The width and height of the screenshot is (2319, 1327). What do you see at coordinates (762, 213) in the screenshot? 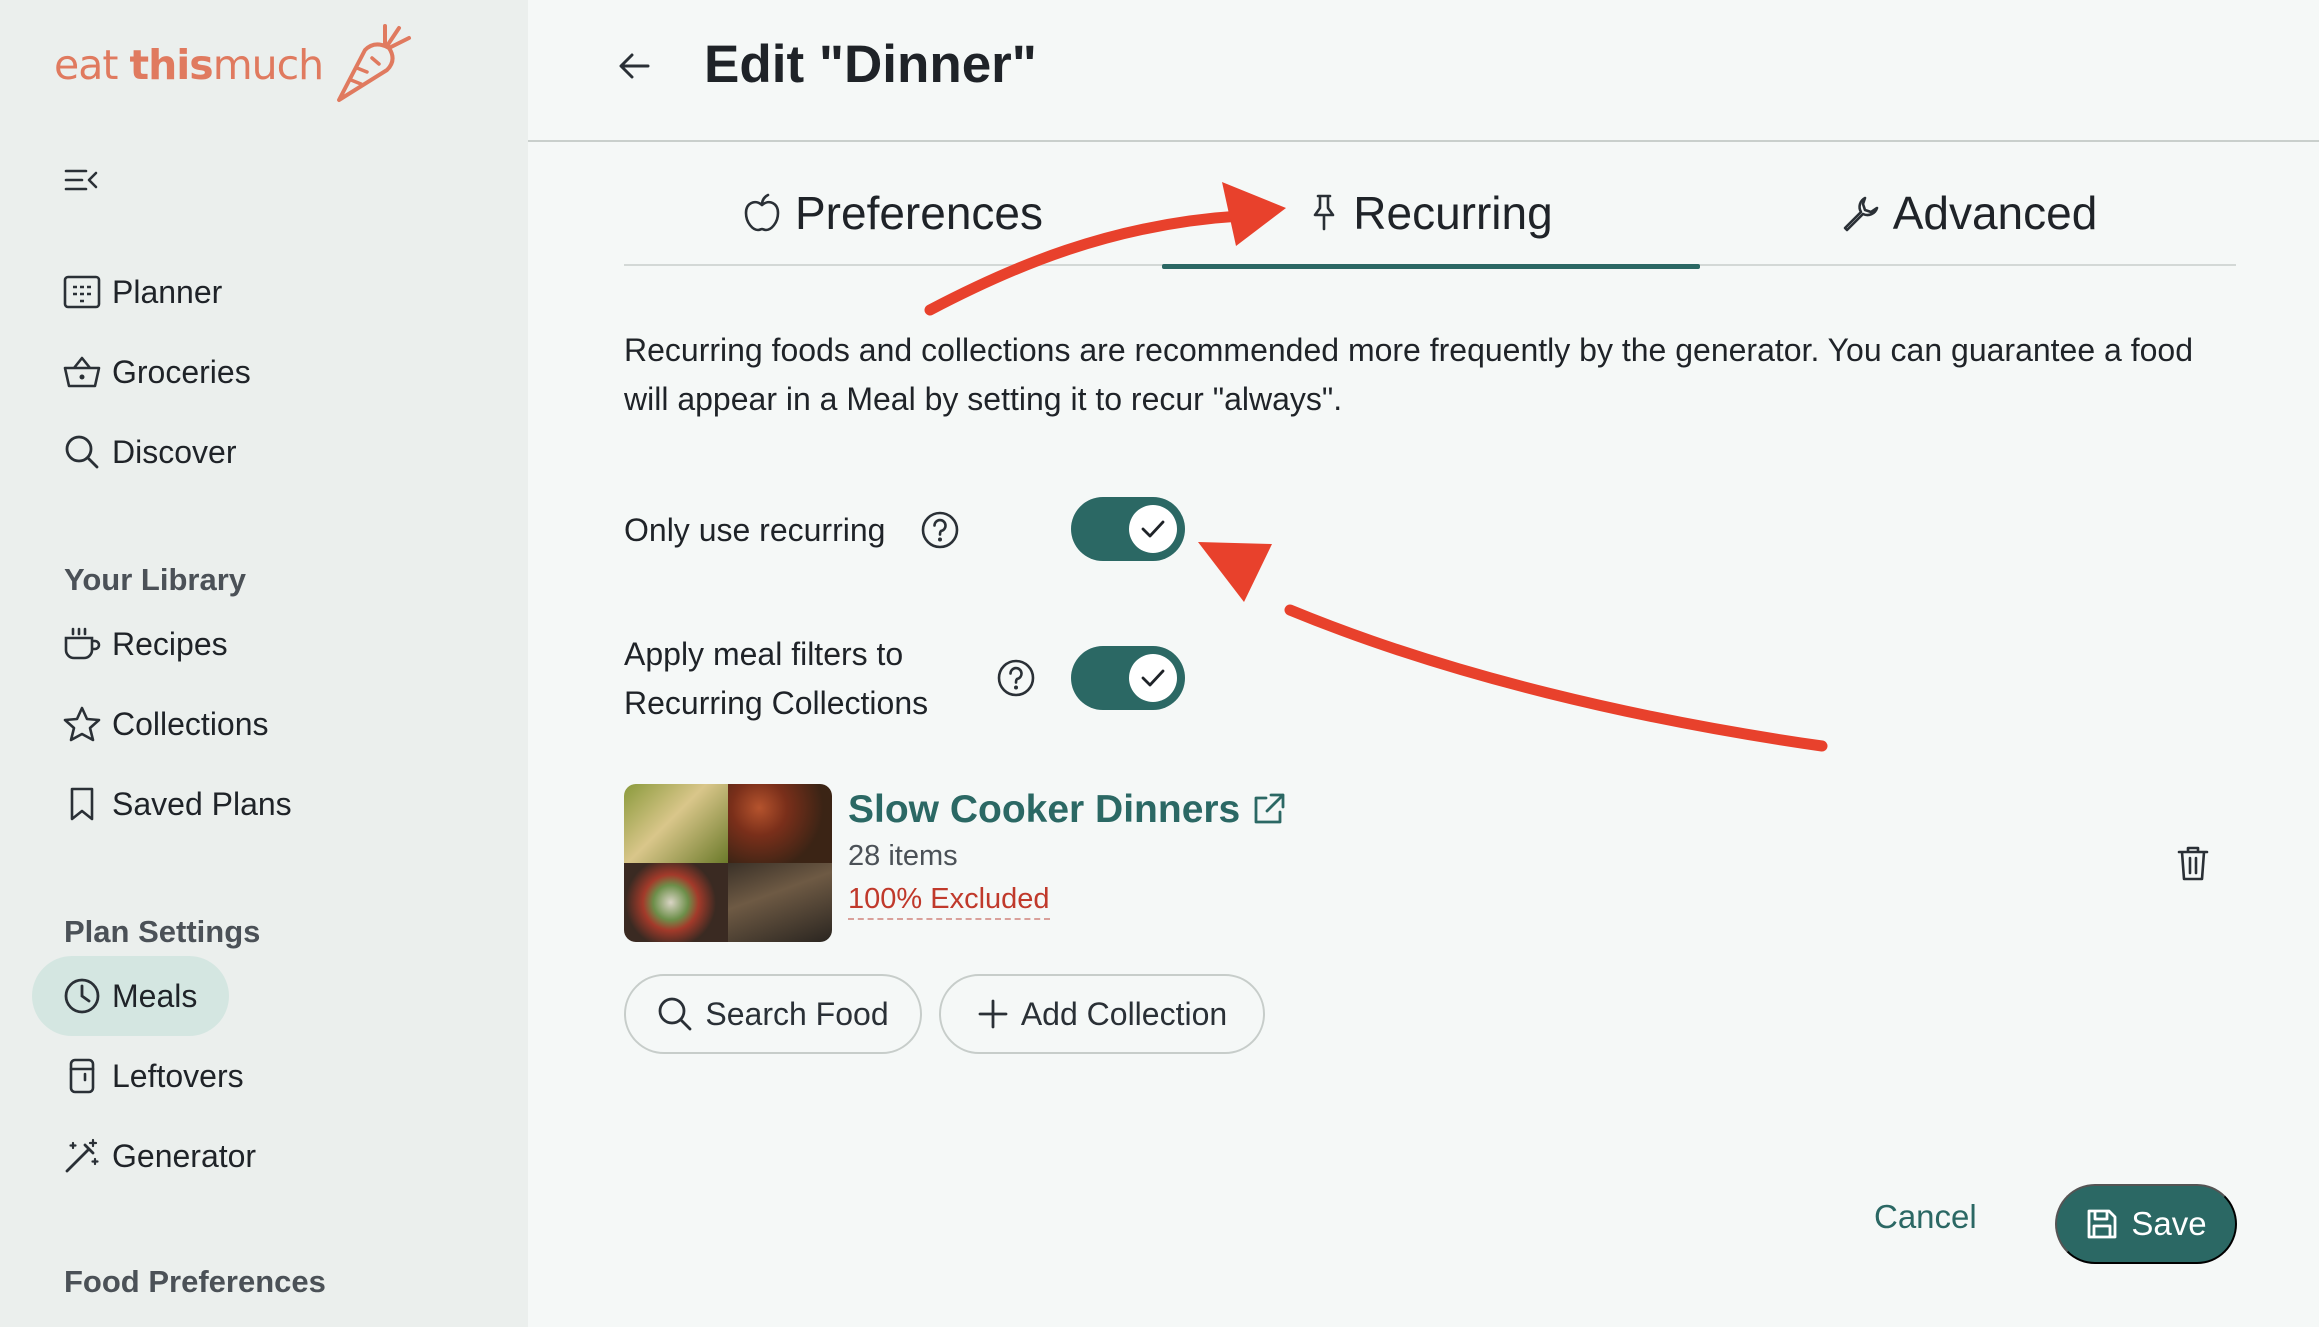
I see `apple-icon` at bounding box center [762, 213].